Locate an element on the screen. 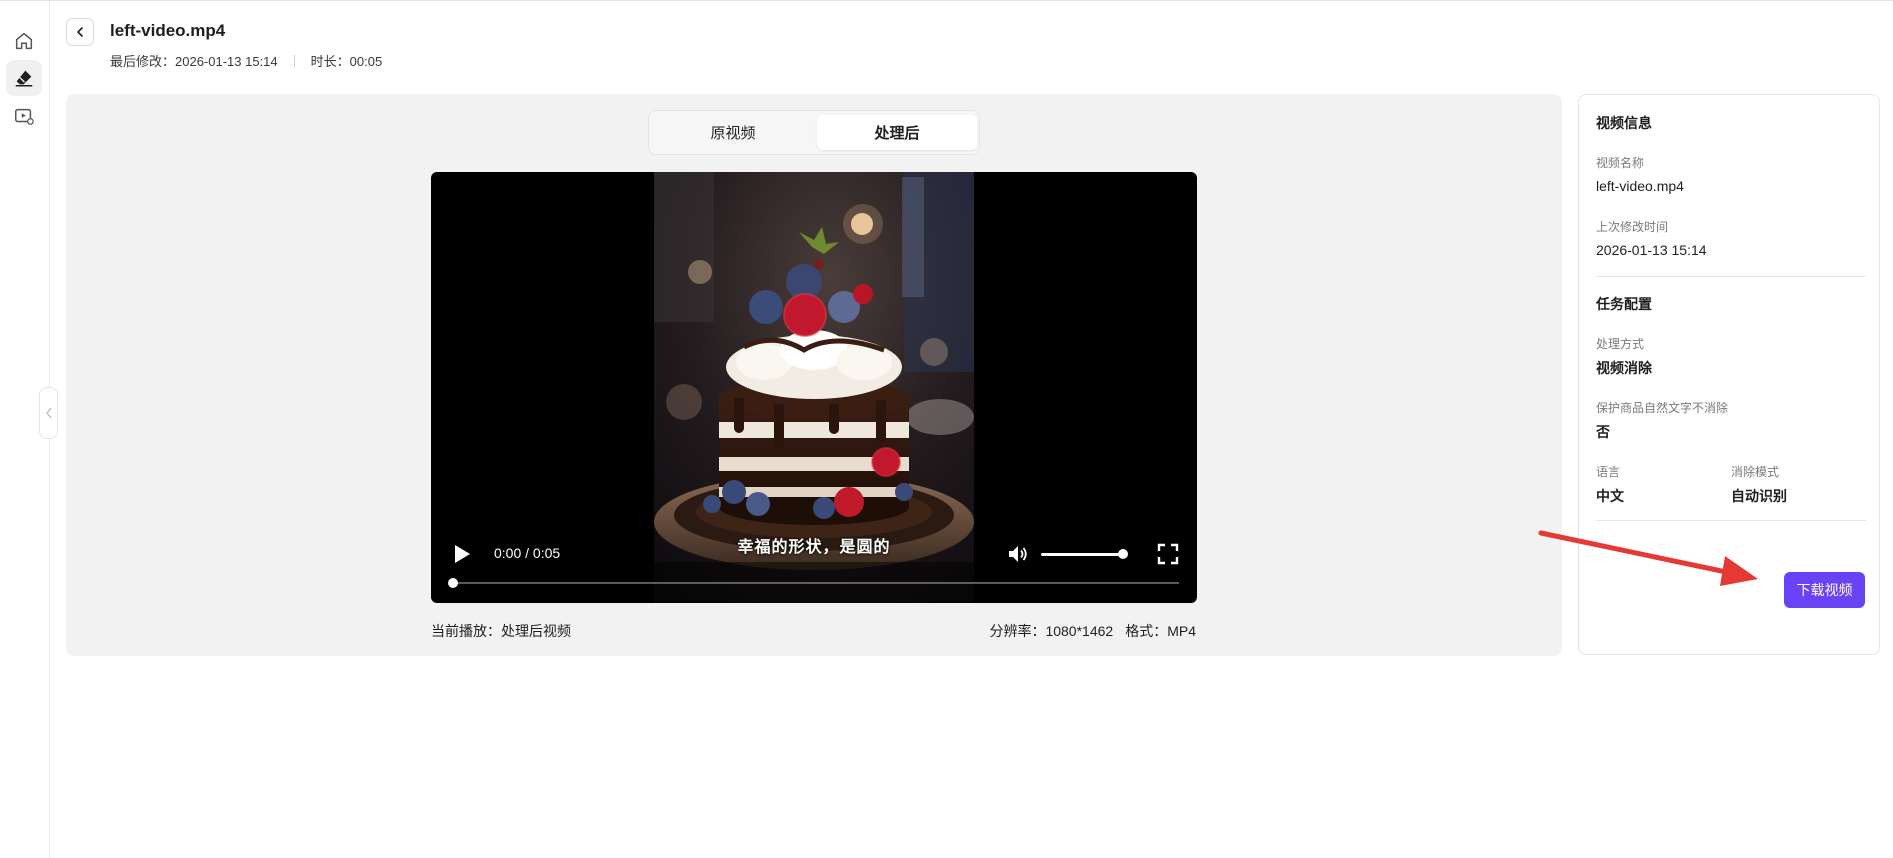 This screenshot has width=1893, height=858. modified-time-value: 2026-01-13 15:14 is located at coordinates (1651, 250).